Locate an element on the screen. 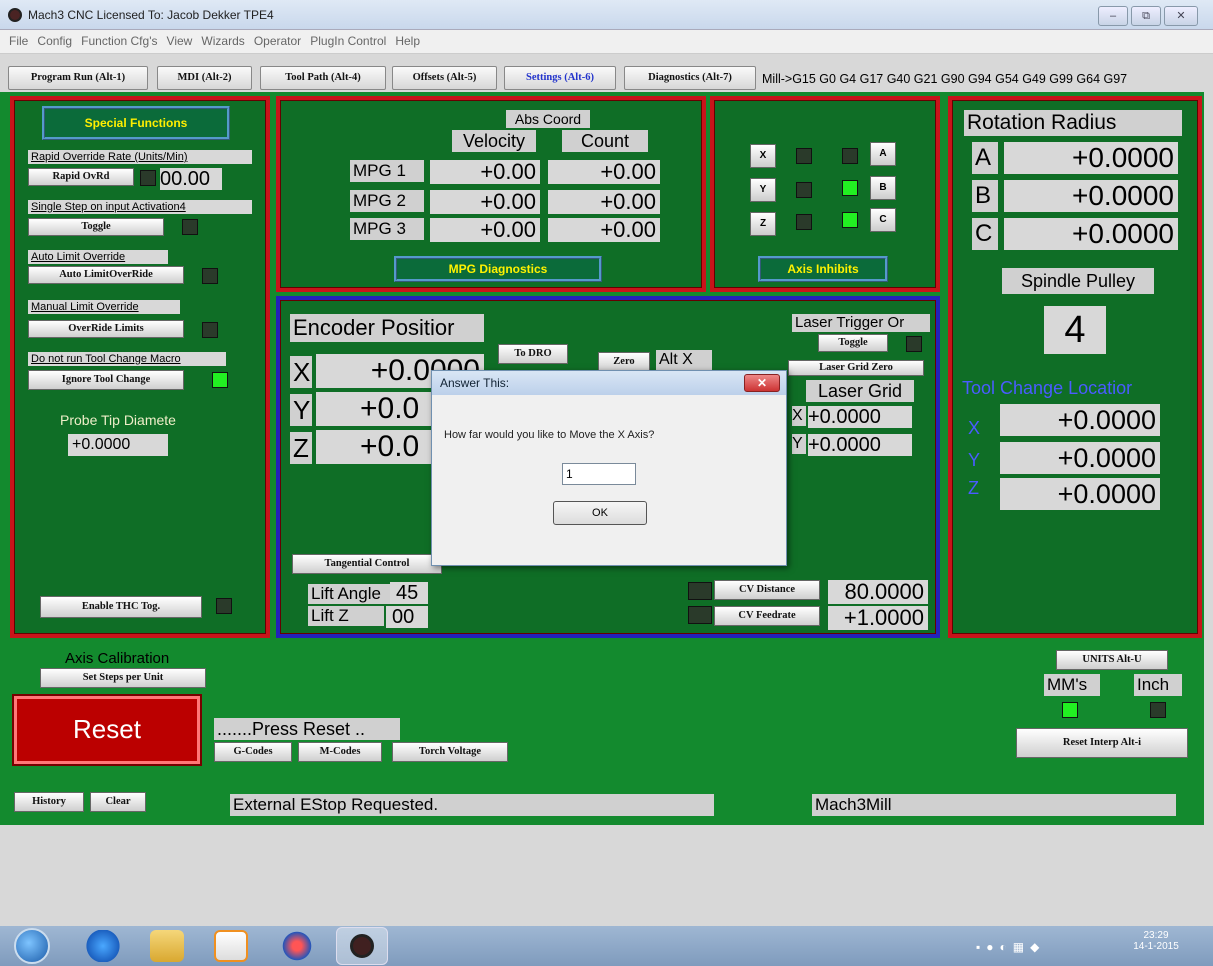  cv-feedrate-led is located at coordinates (700, 615).